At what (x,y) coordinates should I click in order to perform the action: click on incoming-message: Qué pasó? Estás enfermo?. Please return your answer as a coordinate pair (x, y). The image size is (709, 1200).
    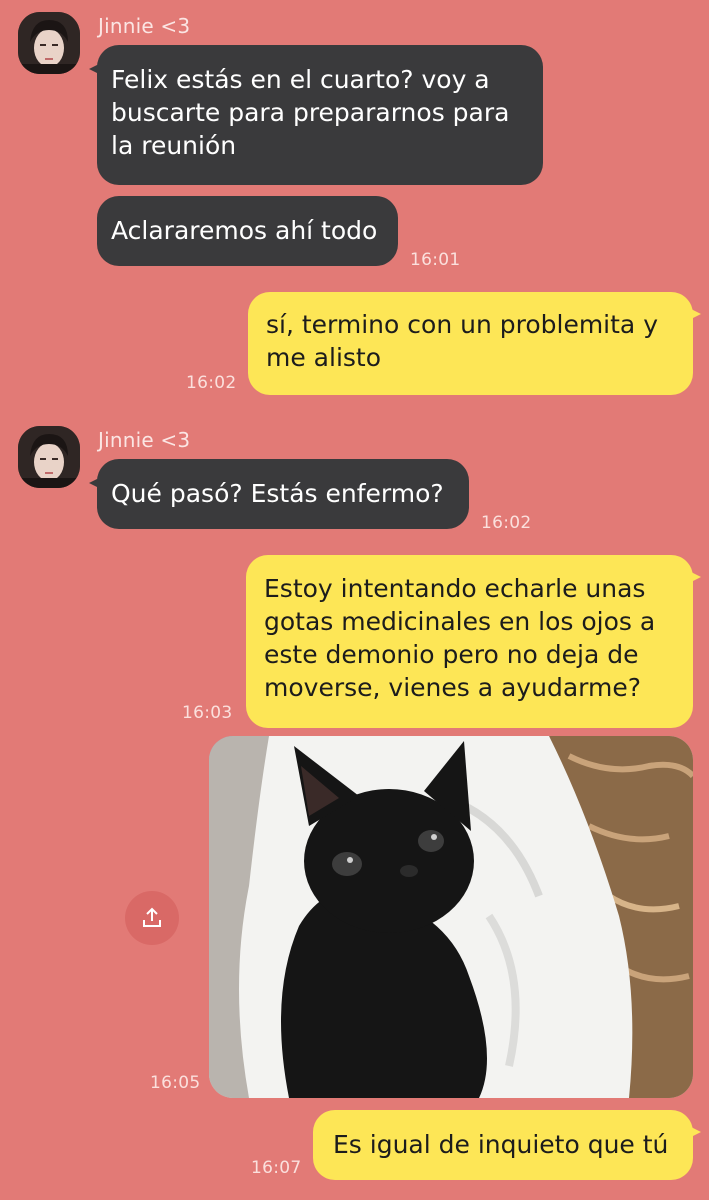
    Looking at the image, I should click on (279, 494).